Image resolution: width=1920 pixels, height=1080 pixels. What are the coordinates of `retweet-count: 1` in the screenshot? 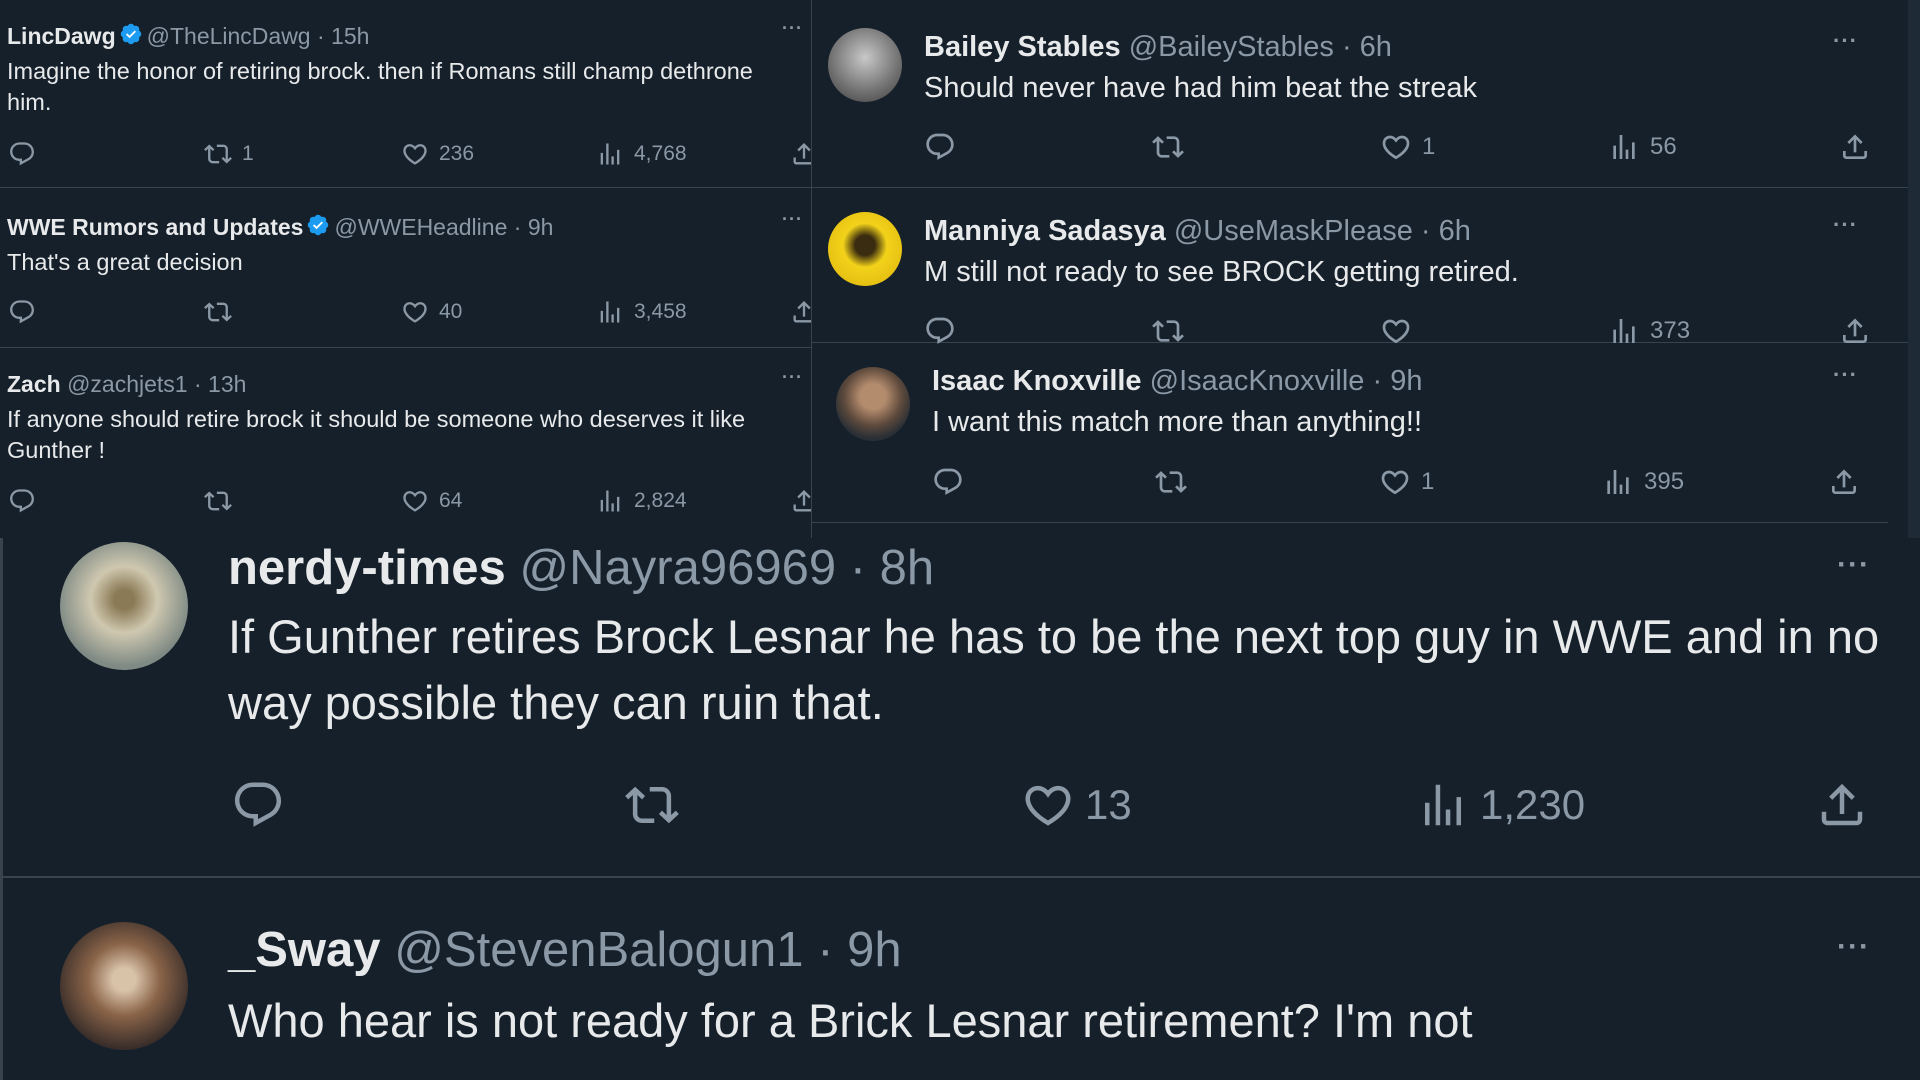 It's located at (248, 153).